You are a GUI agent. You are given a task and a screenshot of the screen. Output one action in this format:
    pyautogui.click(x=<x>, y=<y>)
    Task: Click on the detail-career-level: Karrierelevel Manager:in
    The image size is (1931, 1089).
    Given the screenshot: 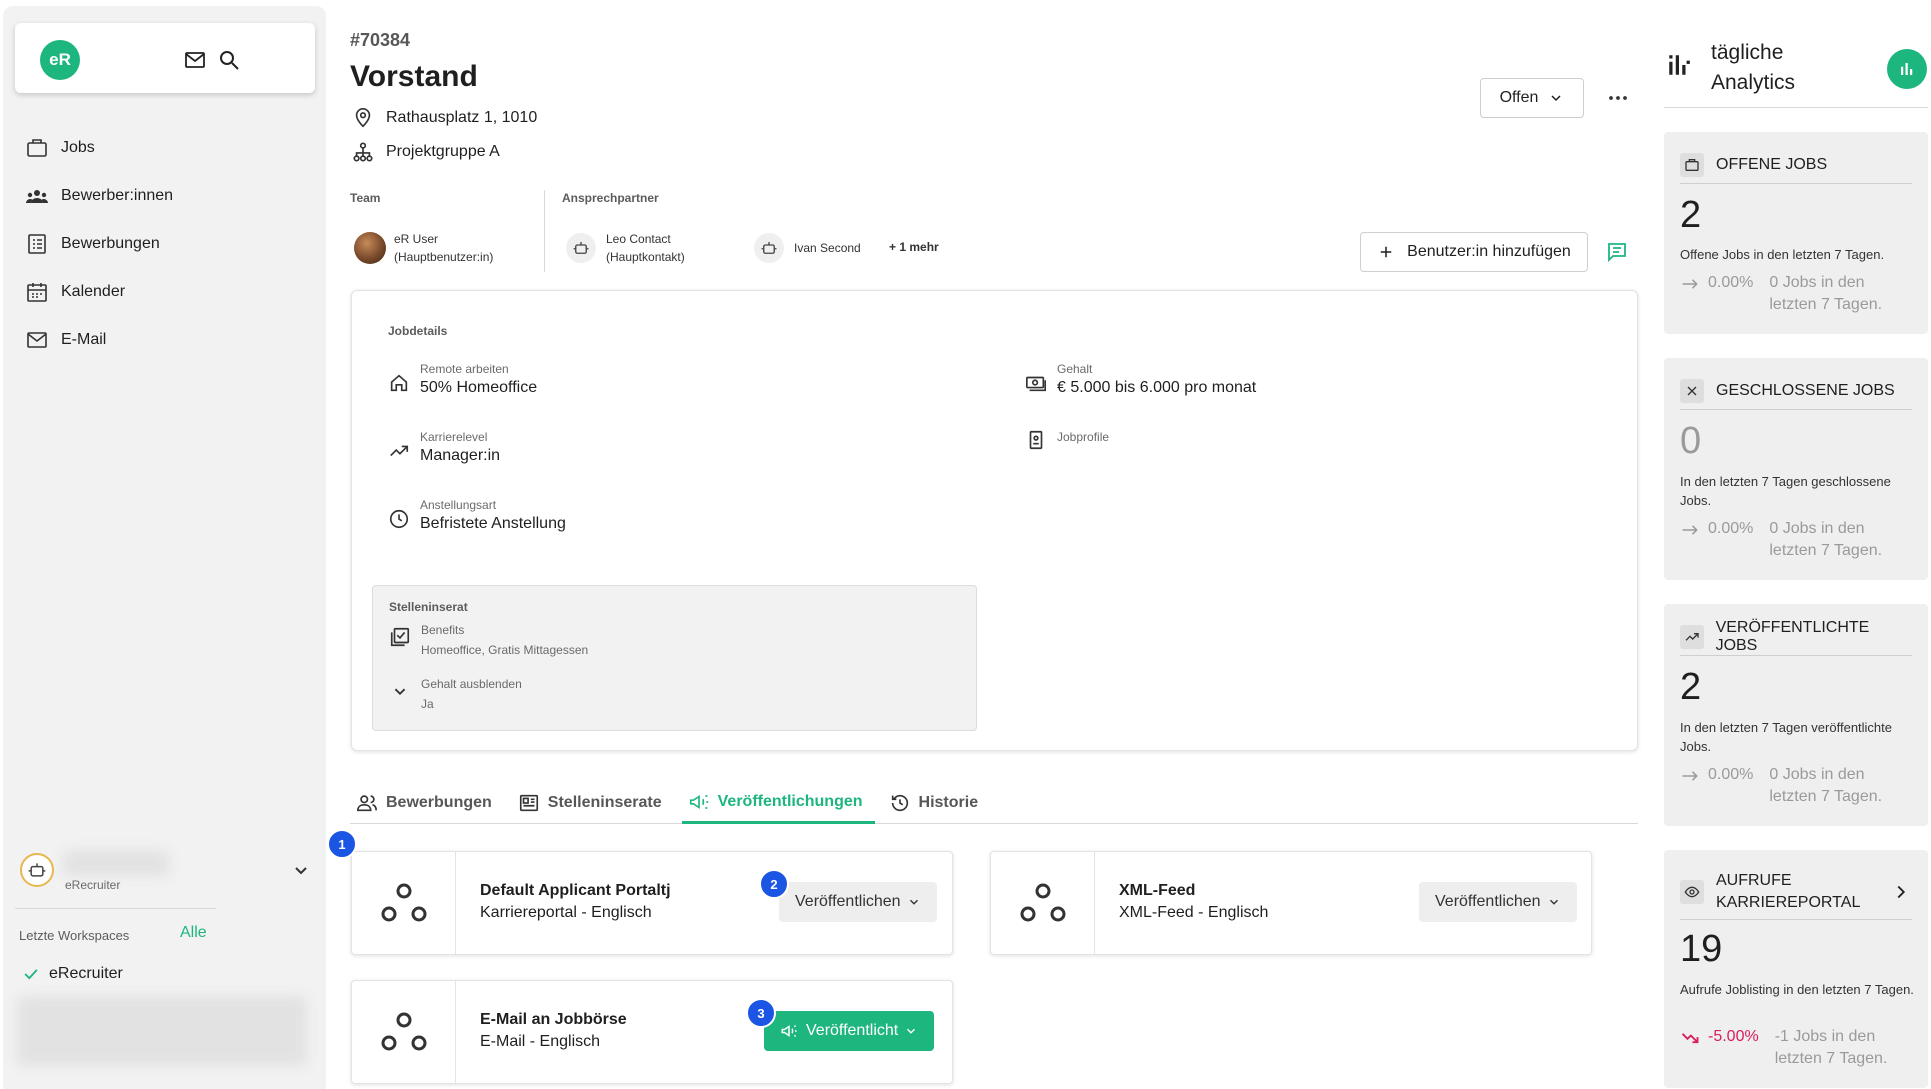 What is the action you would take?
    pyautogui.click(x=444, y=448)
    